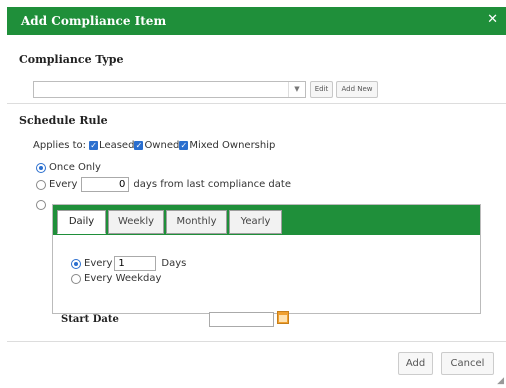 The width and height of the screenshot is (506, 388). I want to click on recurrence-radio, so click(41, 205).